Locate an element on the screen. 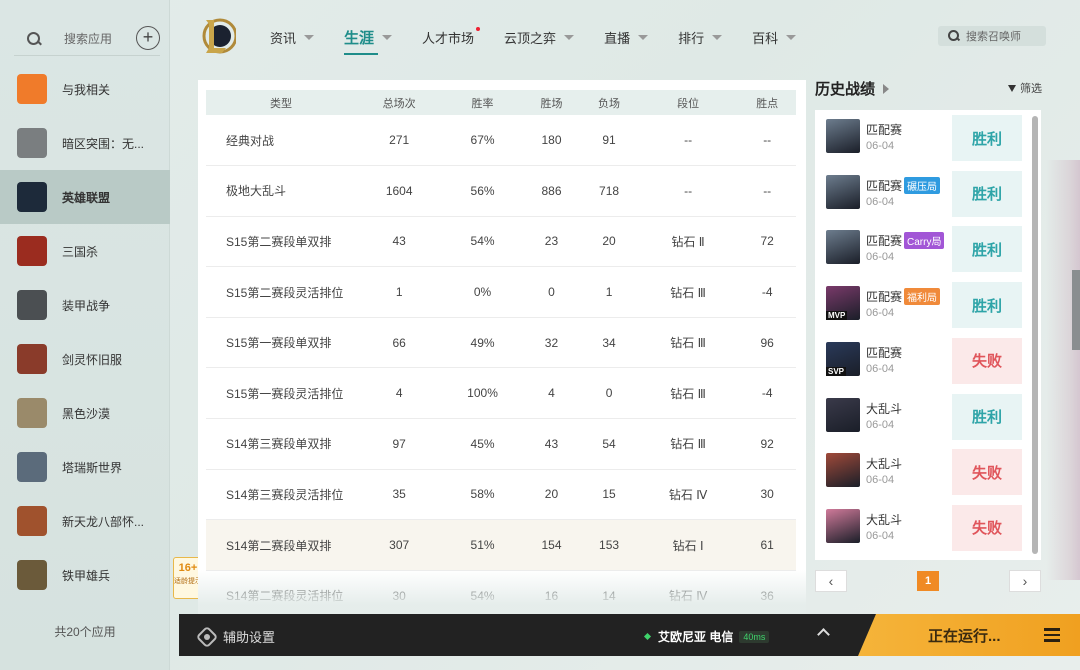 This screenshot has width=1080, height=670. settings-icon is located at coordinates (207, 636).